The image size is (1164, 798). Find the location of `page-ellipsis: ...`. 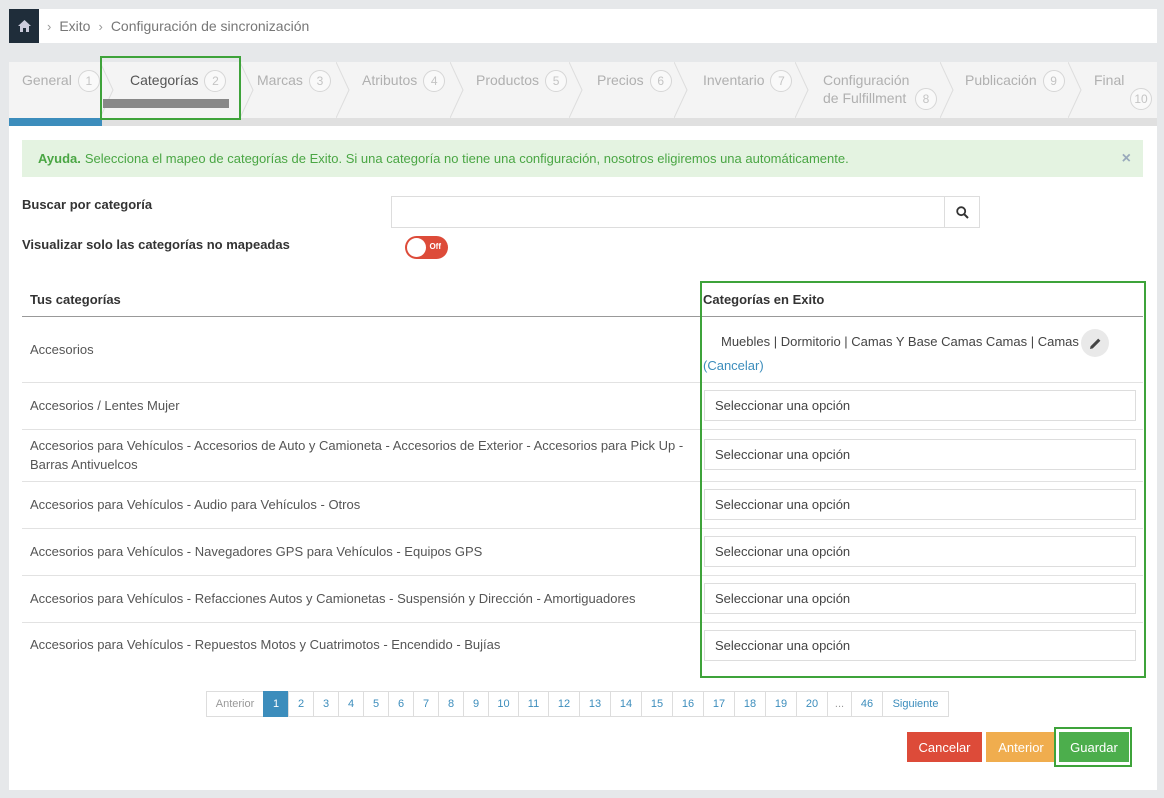

page-ellipsis: ... is located at coordinates (839, 704).